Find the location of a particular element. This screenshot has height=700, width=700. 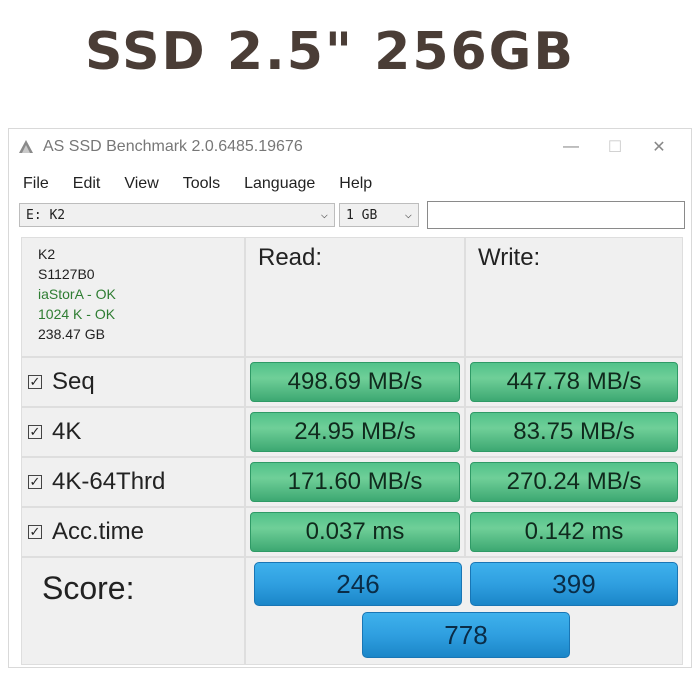

menu-edit: Edit is located at coordinates (87, 184).